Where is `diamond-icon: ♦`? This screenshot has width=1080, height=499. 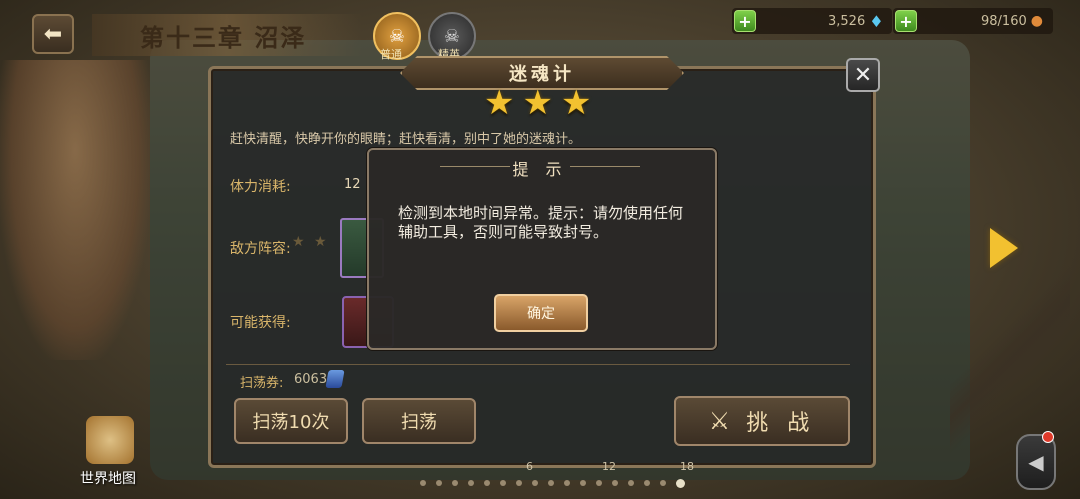 diamond-icon: ♦ is located at coordinates (876, 21).